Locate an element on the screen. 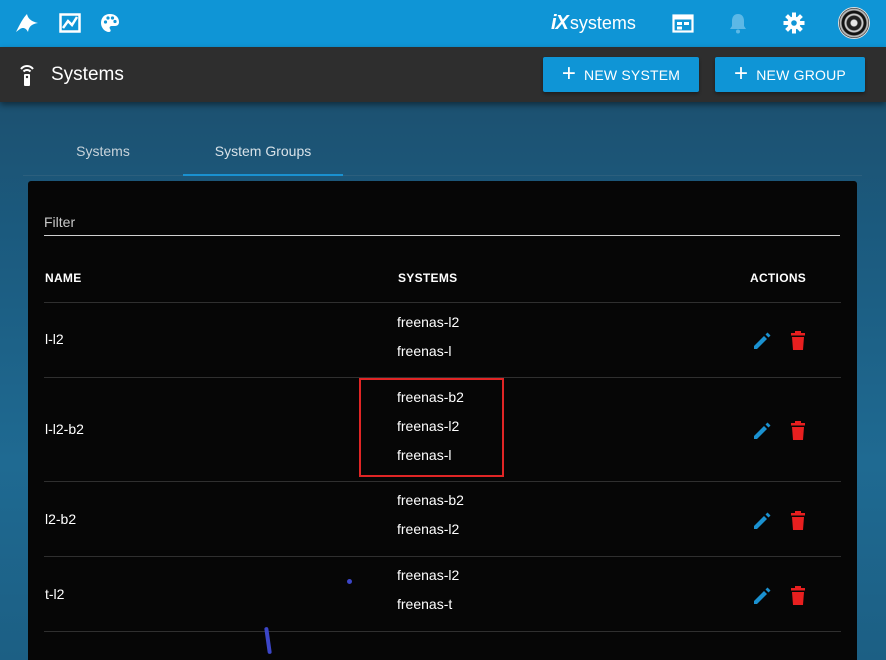 The height and width of the screenshot is (660, 886). column-header-actions: ACTIONS is located at coordinates (778, 278).